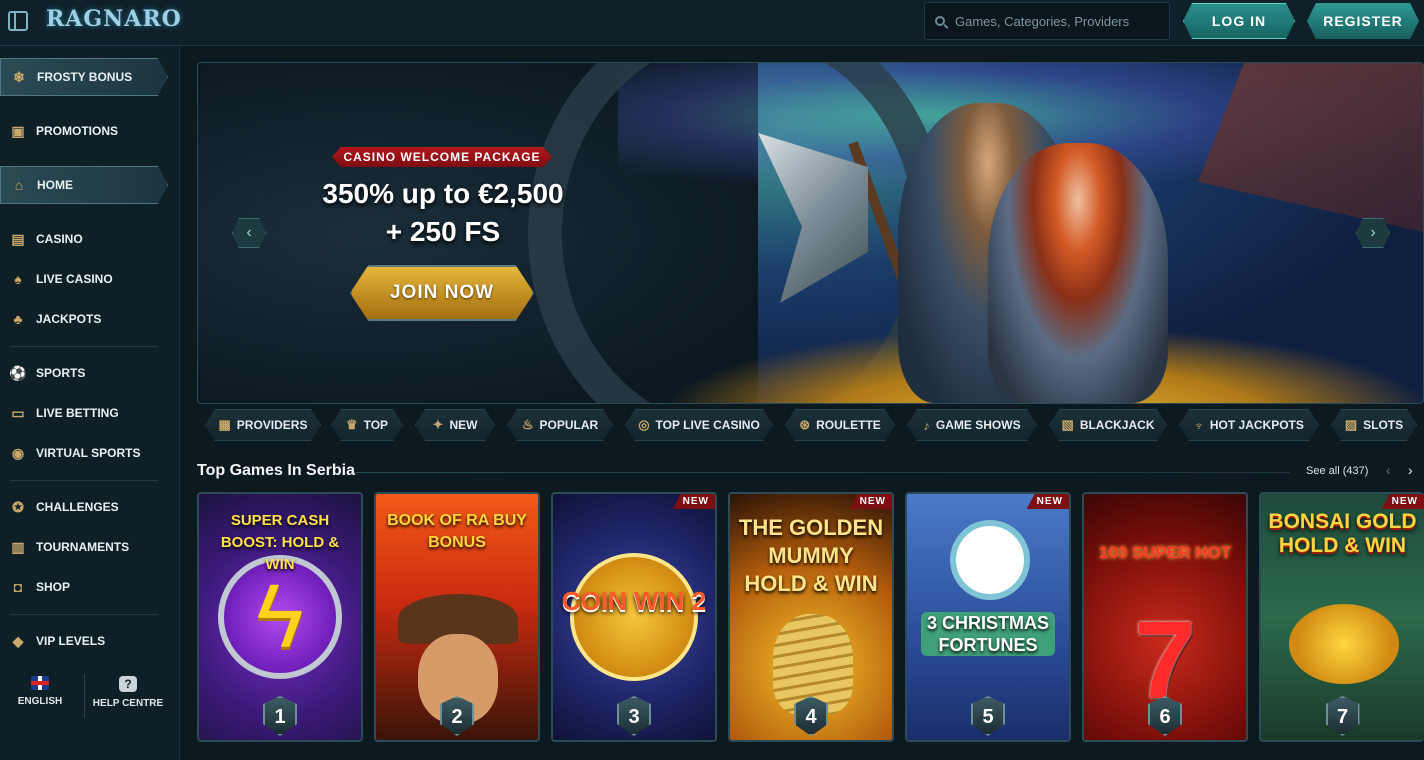  Describe the element at coordinates (18, 506) in the screenshot. I see `medal-icon: ✪` at that location.